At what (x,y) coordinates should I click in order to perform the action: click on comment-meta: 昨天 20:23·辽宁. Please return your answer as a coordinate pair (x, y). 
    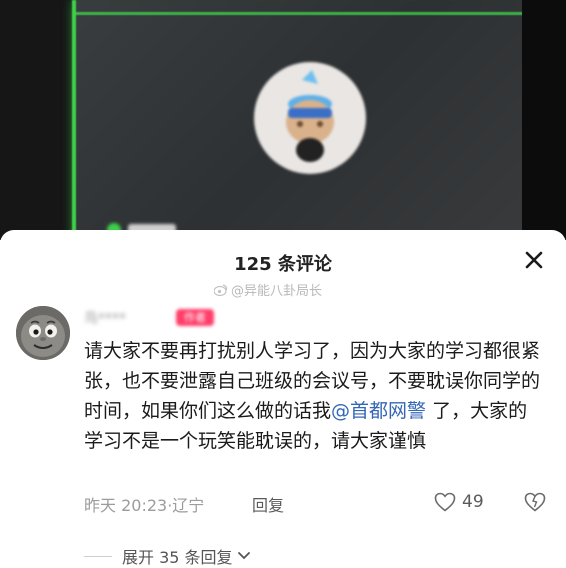
    Looking at the image, I should click on (144, 504).